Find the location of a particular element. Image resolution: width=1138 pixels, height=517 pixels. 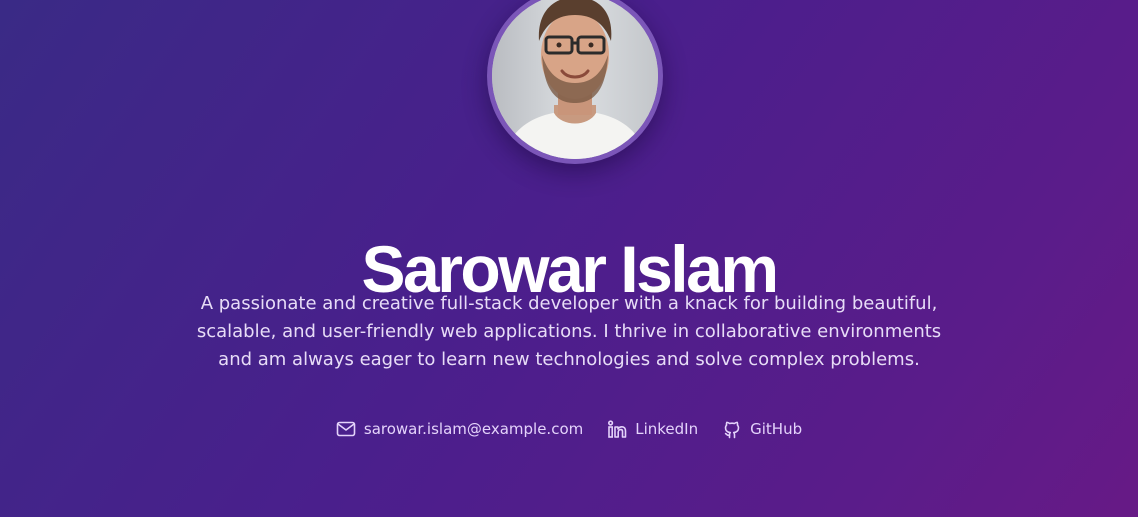

linkedin-icon is located at coordinates (617, 429).